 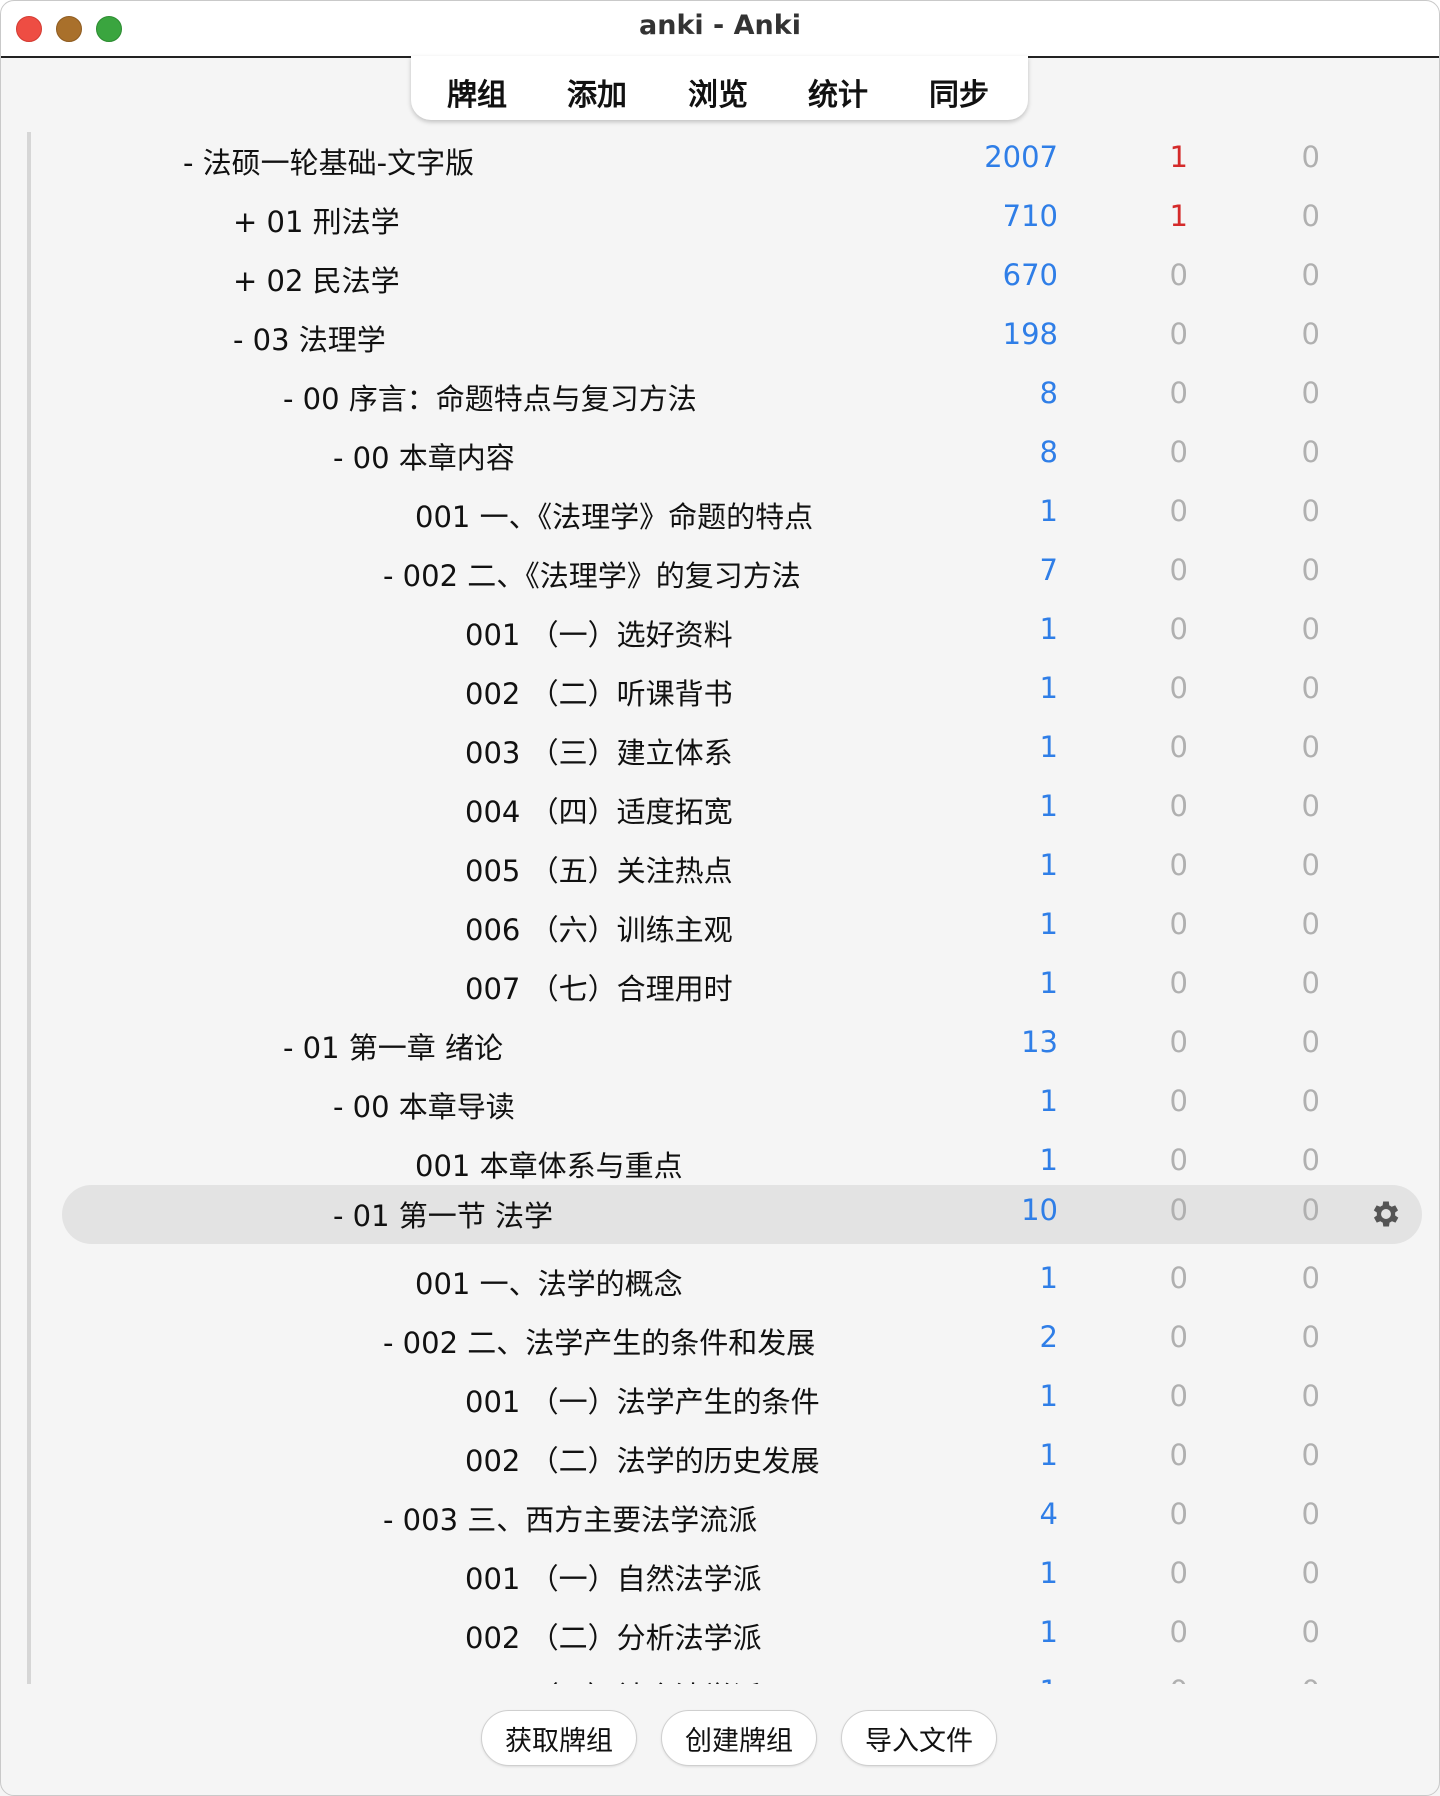 What do you see at coordinates (592, 574) in the screenshot?
I see `deck-name: - 002 二、《法理学》的复习方法` at bounding box center [592, 574].